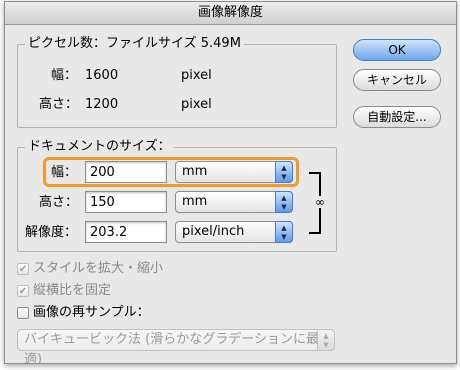 This screenshot has height=370, width=460. I want to click on constrain-label: 縦横比を固定, so click(72, 290).